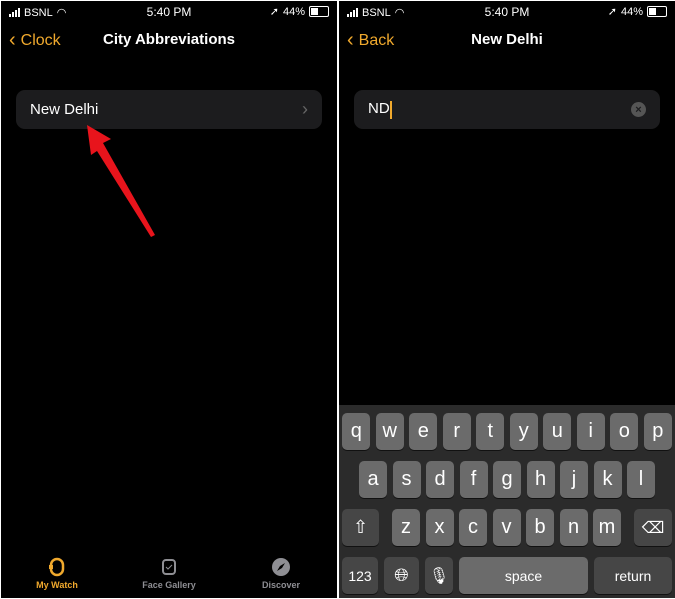  Describe the element at coordinates (507, 109) in the screenshot. I see `abbreviation-input: ND ×` at that location.